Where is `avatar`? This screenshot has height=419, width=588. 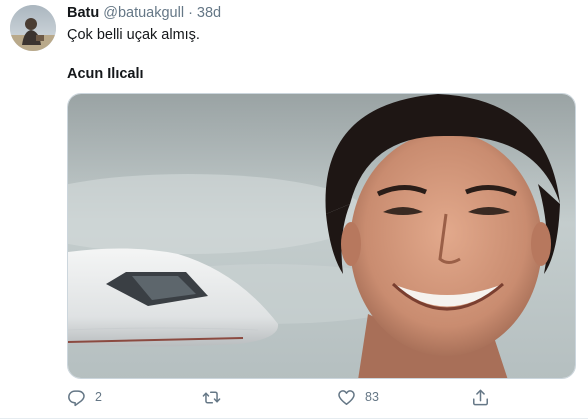 avatar is located at coordinates (33, 28).